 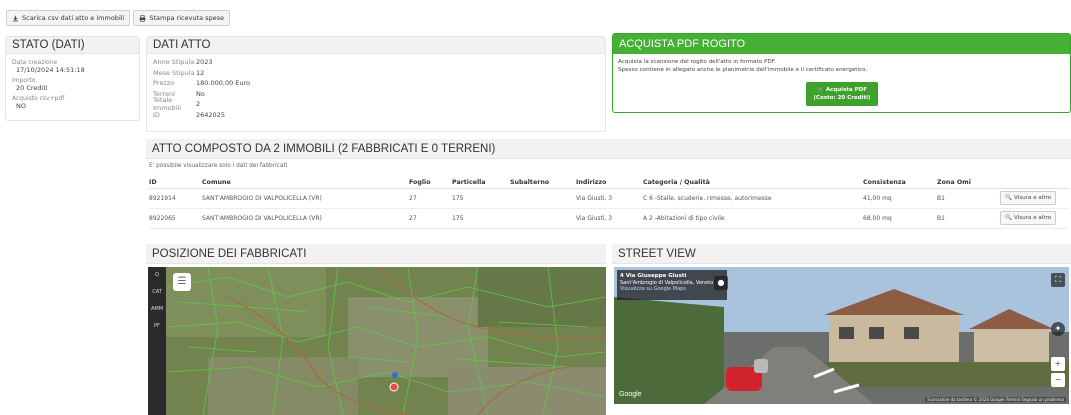 I want to click on atto-value: 12, so click(x=200, y=72).